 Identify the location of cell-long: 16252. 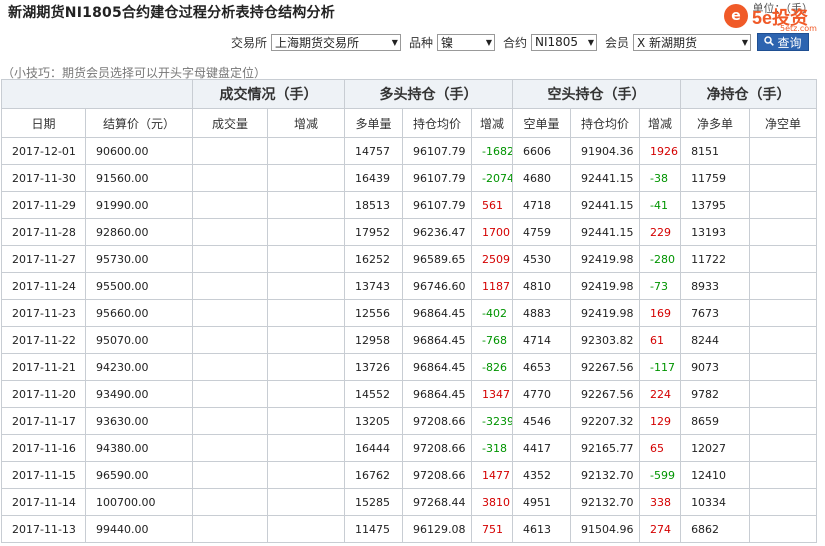
(373, 259).